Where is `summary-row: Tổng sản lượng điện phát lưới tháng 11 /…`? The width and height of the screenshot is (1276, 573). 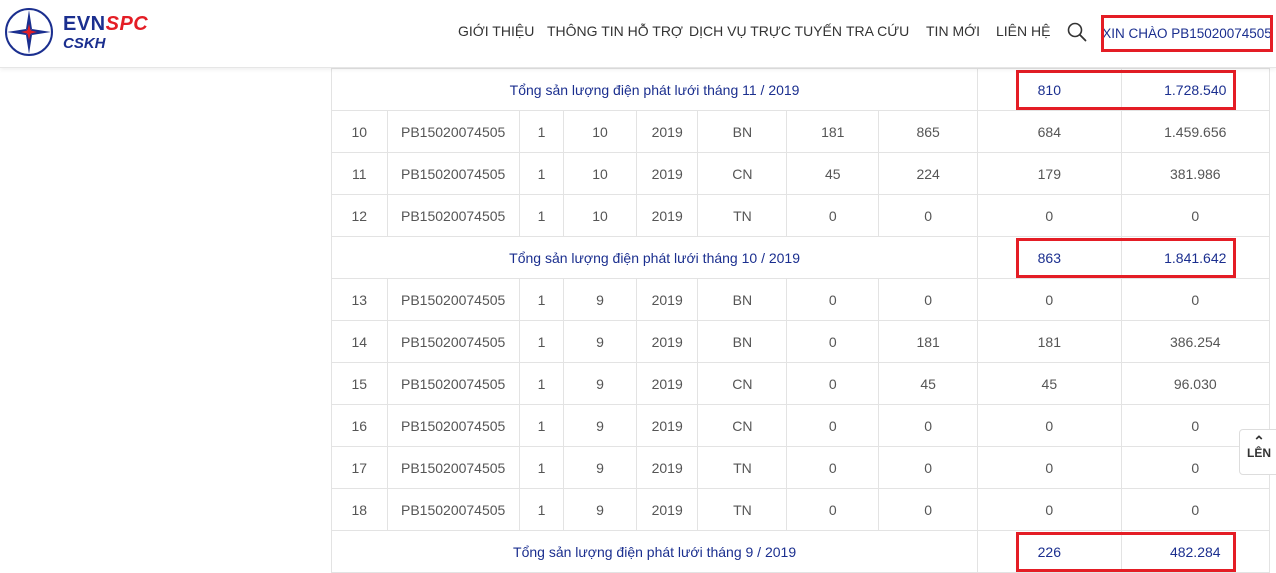 summary-row: Tổng sản lượng điện phát lưới tháng 11 /… is located at coordinates (800, 89).